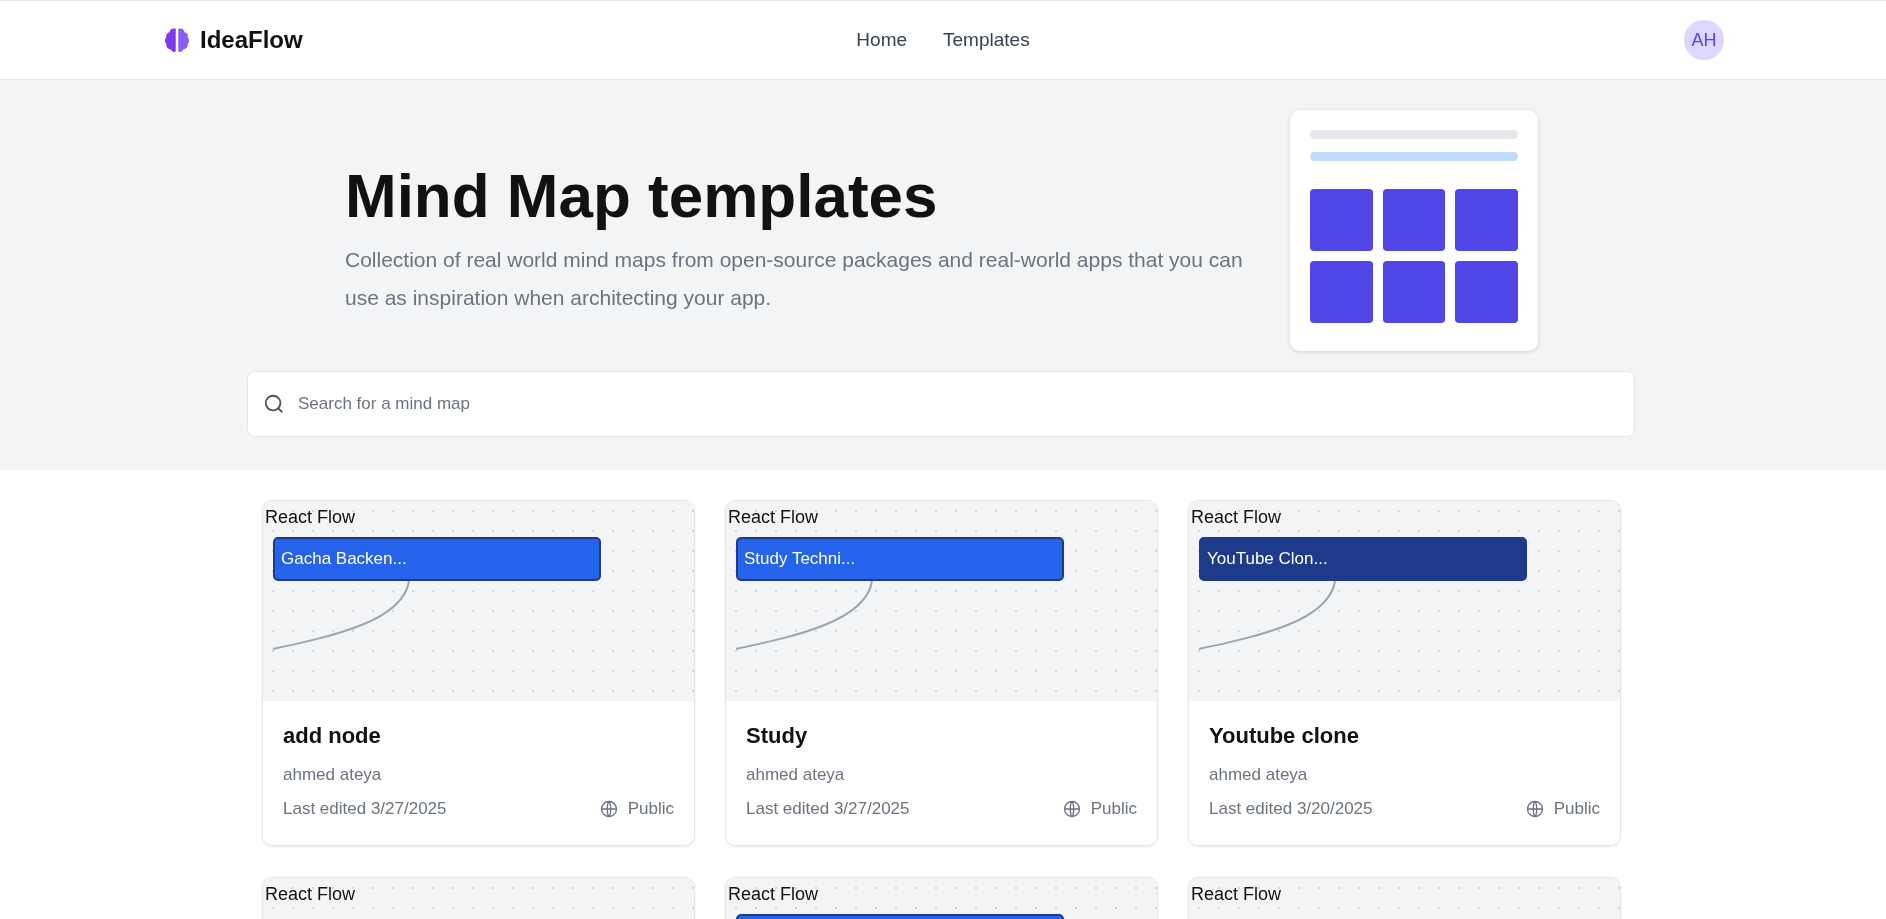 The height and width of the screenshot is (919, 1886). I want to click on card-title: add node, so click(332, 736).